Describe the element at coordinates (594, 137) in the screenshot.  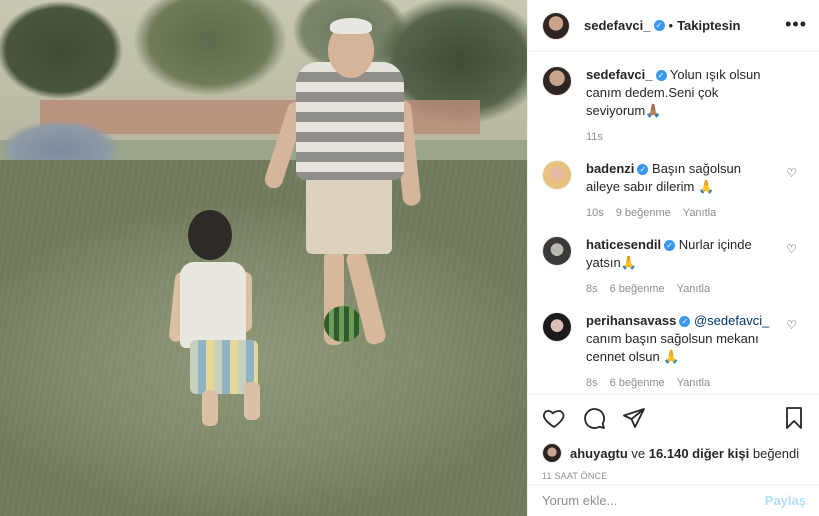
I see `caption-time: 11s` at that location.